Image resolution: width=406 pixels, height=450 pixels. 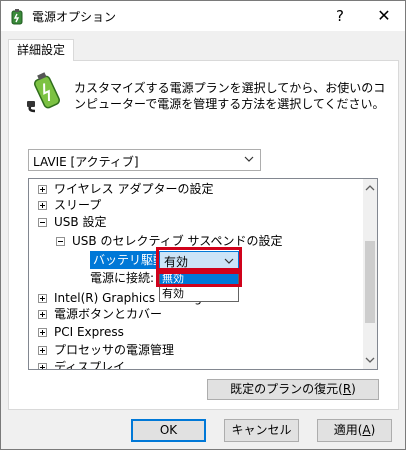 What do you see at coordinates (108, 314) in the screenshot?
I see `tree-item-label: 電源ボタンとカバー` at bounding box center [108, 314].